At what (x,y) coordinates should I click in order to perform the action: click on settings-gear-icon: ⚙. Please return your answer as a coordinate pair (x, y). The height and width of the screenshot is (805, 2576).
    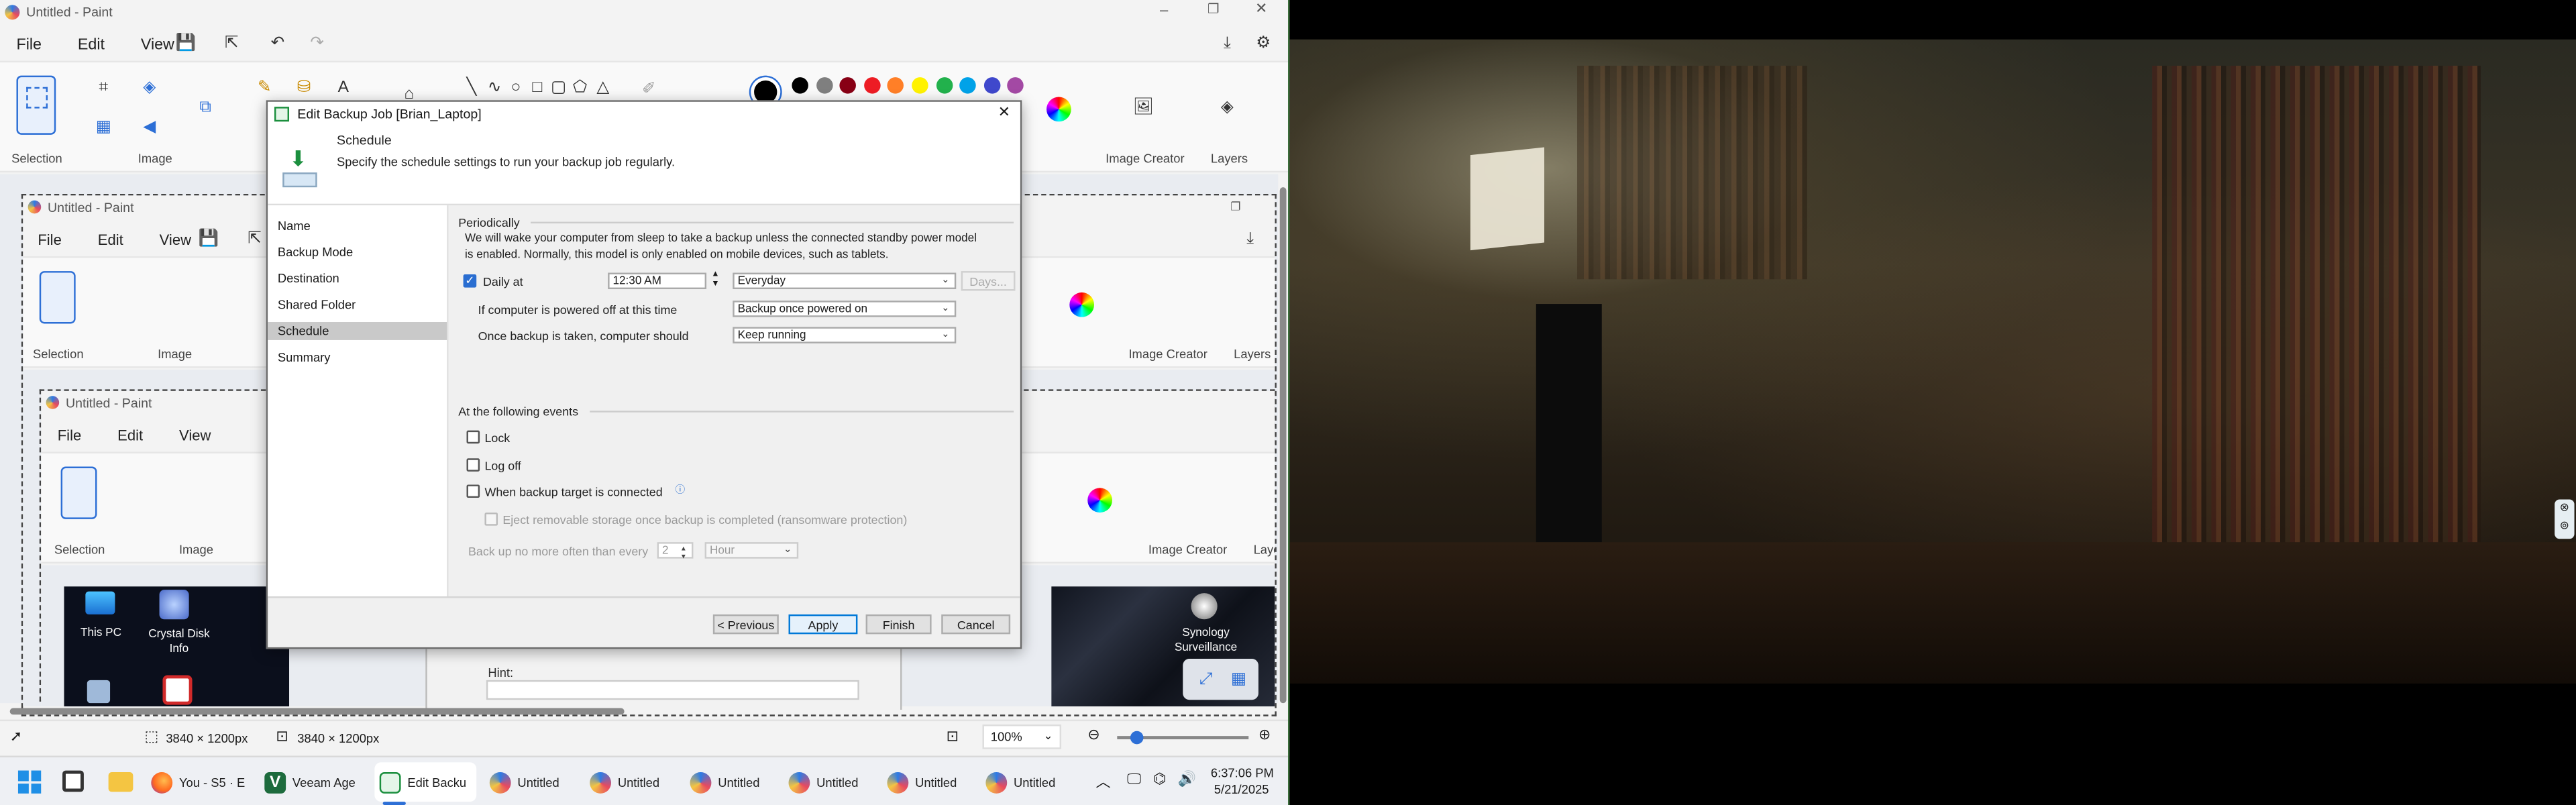
    Looking at the image, I should click on (1263, 43).